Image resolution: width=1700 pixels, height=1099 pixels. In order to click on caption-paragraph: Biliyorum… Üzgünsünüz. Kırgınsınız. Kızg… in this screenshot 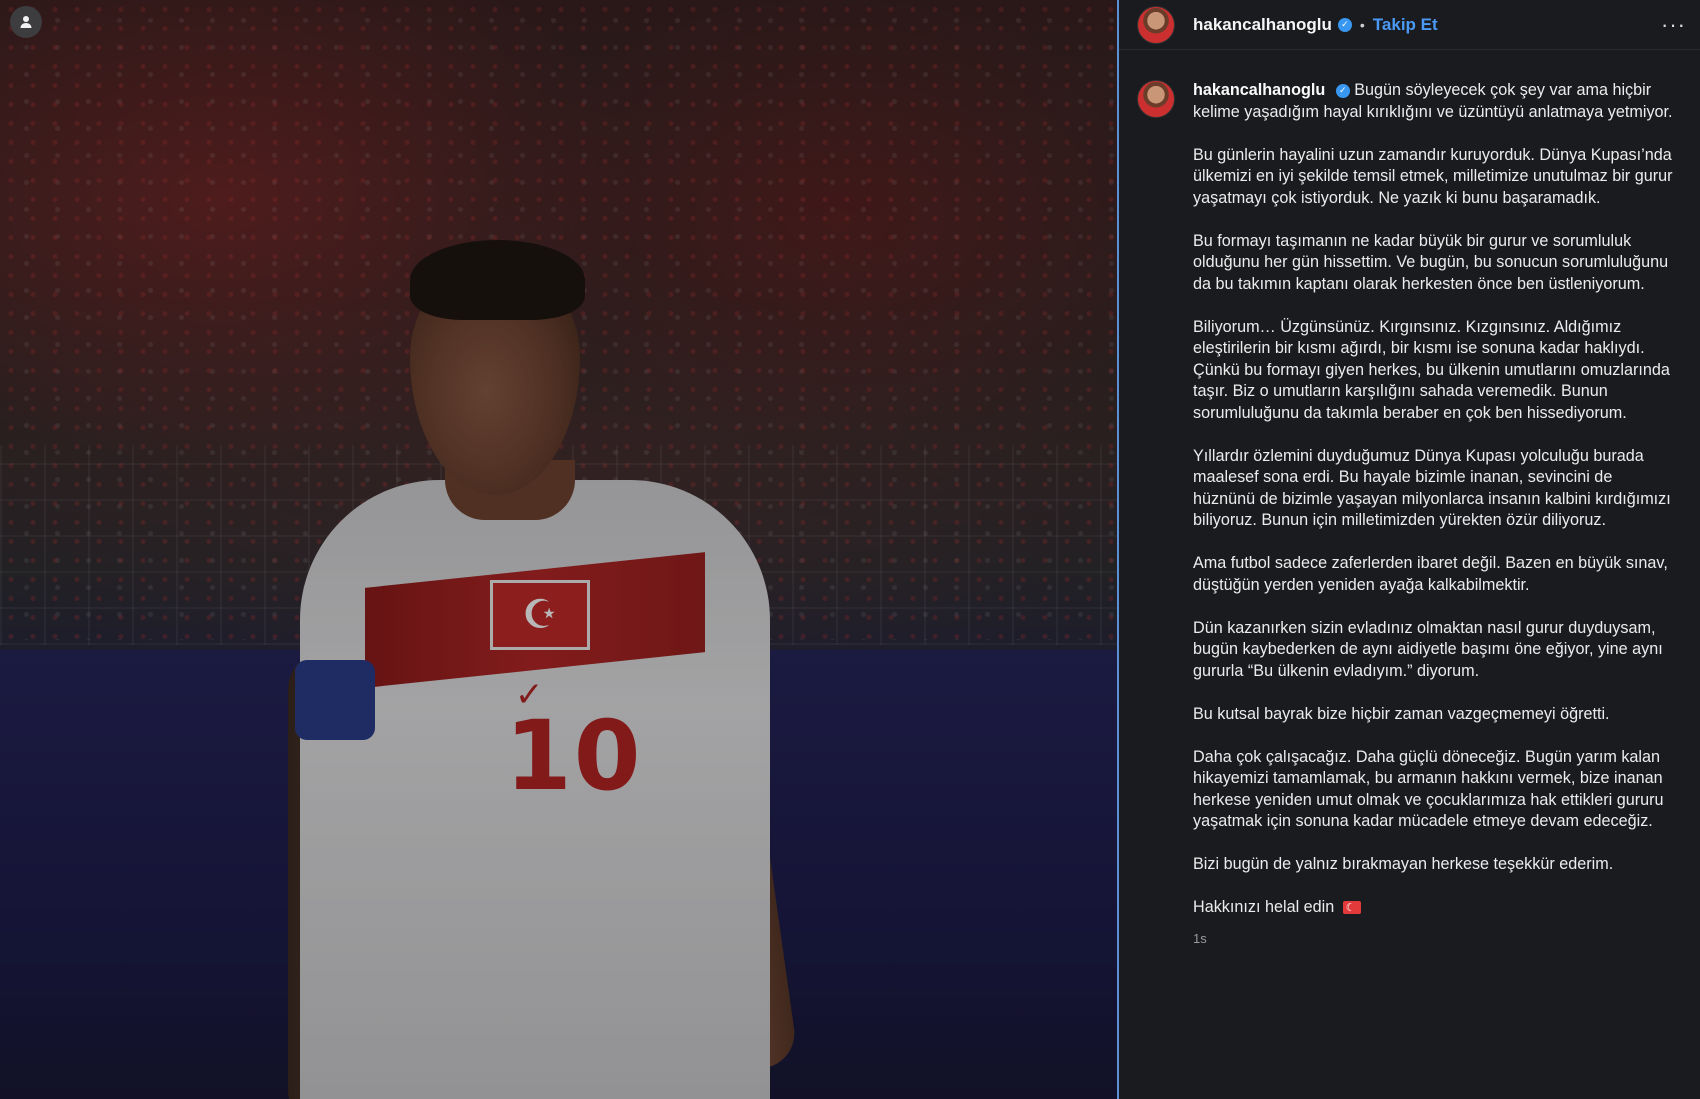, I will do `click(1431, 369)`.